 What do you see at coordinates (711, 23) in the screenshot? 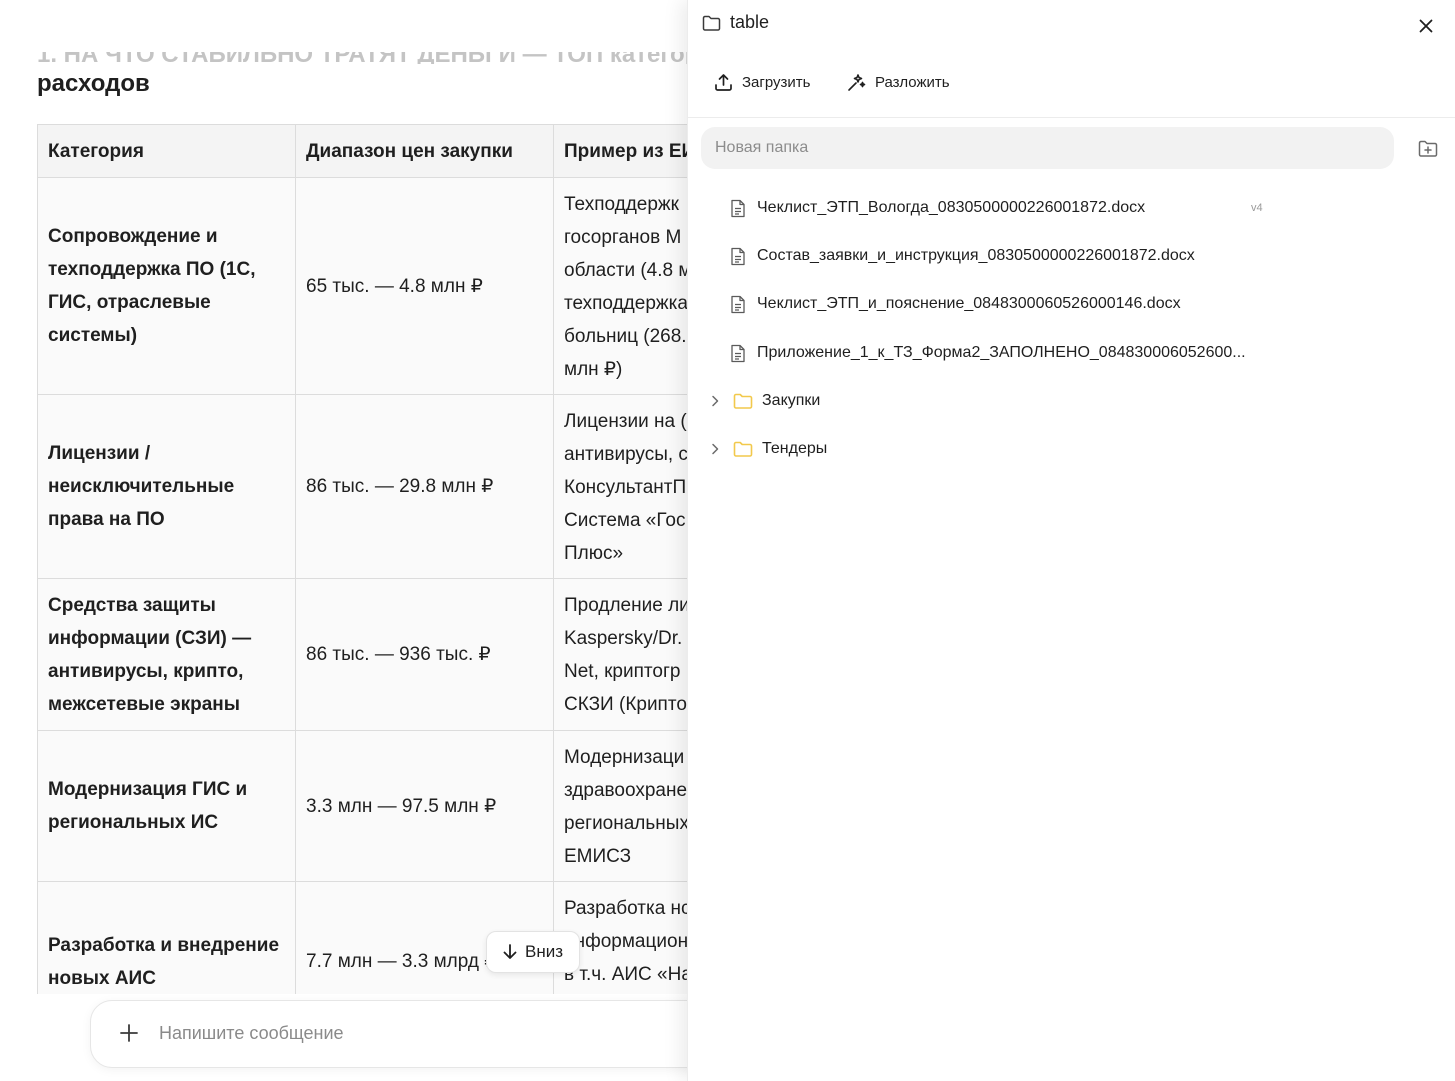
I see `folder-outline-icon` at bounding box center [711, 23].